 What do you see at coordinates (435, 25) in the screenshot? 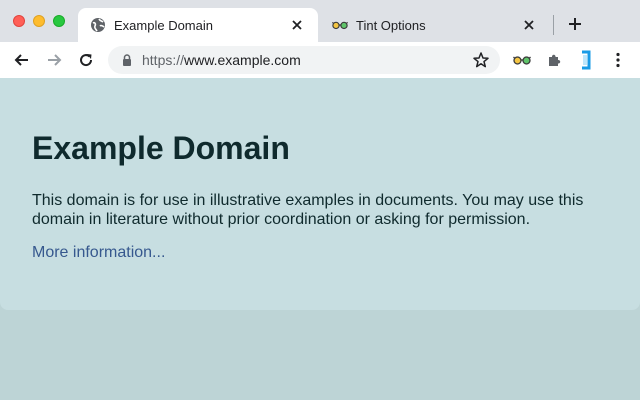
I see `tab-tint-options: Tint Options` at bounding box center [435, 25].